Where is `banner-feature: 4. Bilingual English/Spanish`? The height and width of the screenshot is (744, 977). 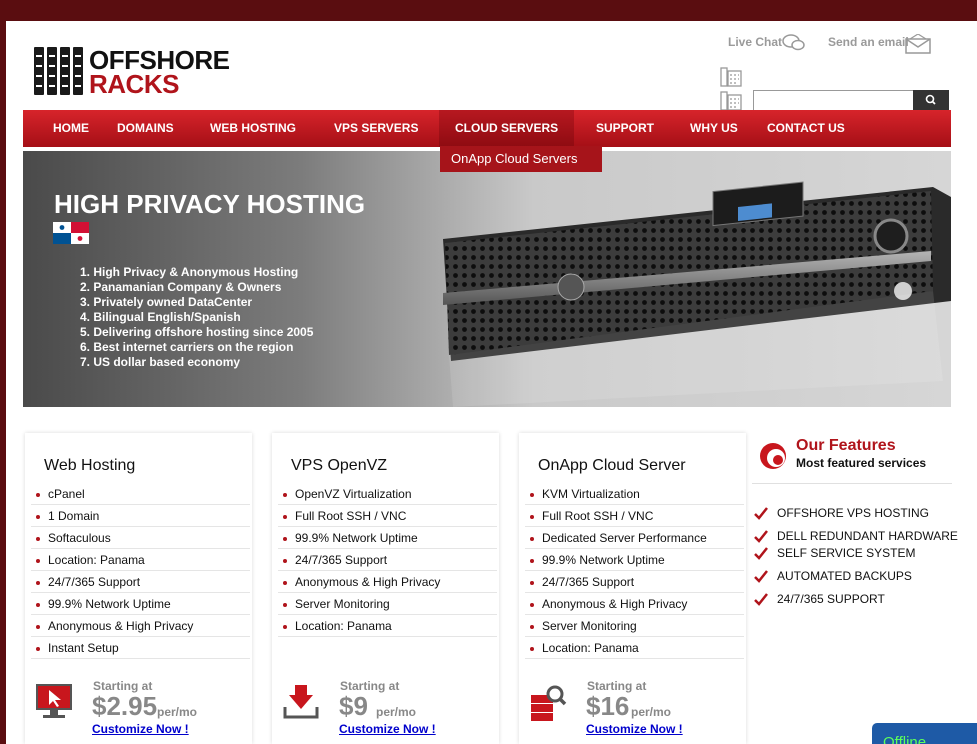
banner-feature: 4. Bilingual English/Spanish is located at coordinates (160, 317).